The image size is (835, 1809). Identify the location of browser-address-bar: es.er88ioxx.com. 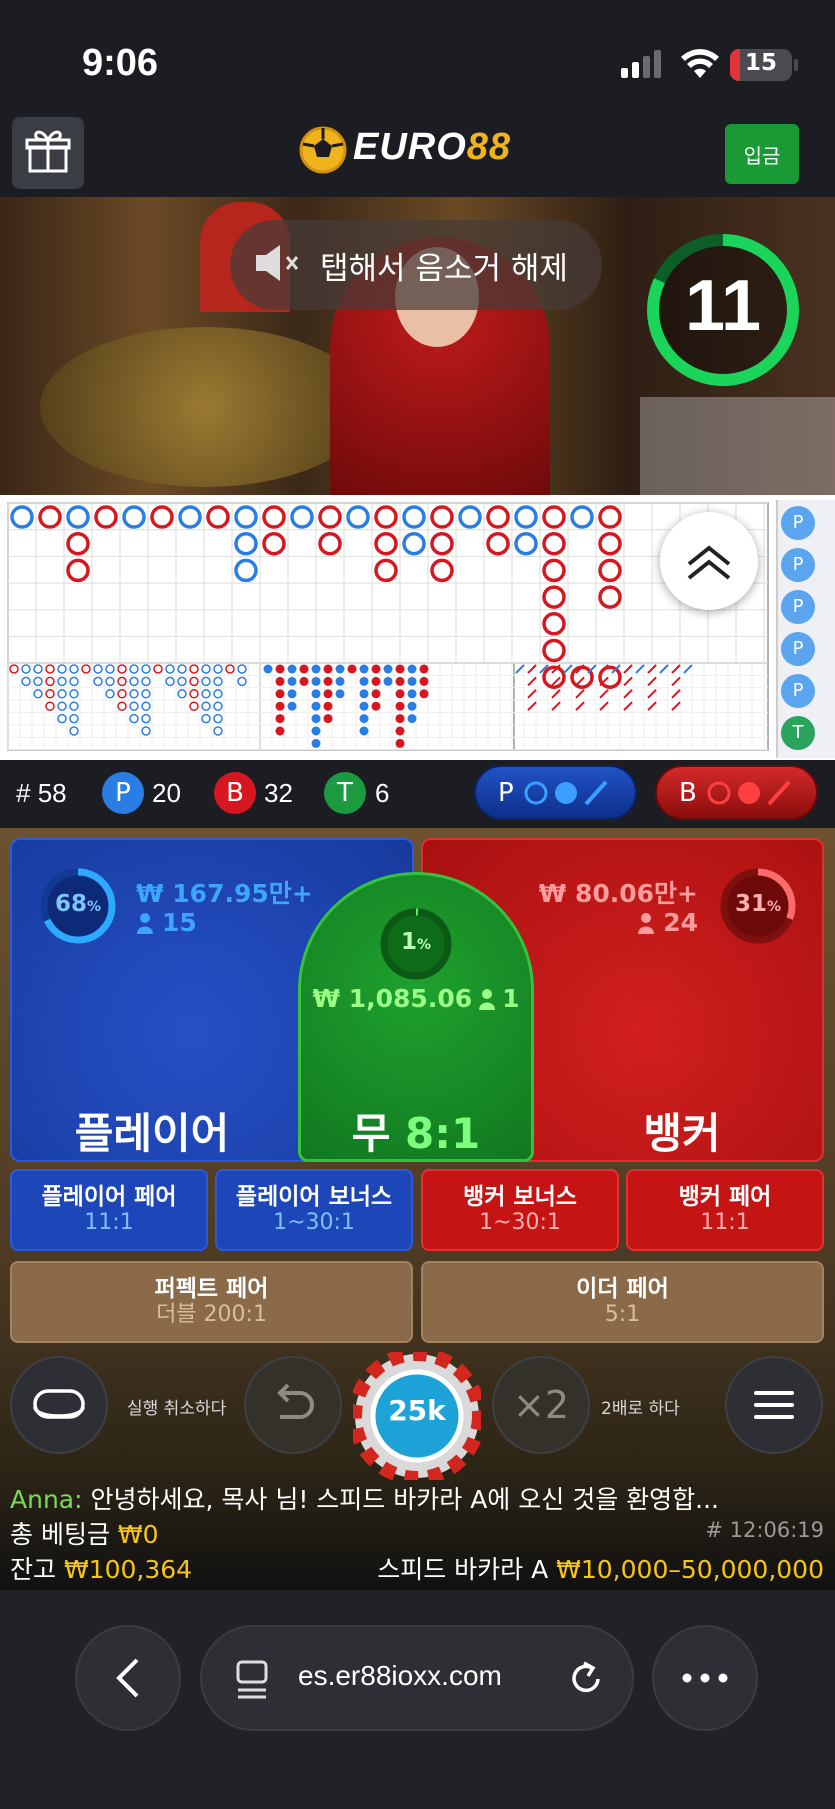
(417, 1678).